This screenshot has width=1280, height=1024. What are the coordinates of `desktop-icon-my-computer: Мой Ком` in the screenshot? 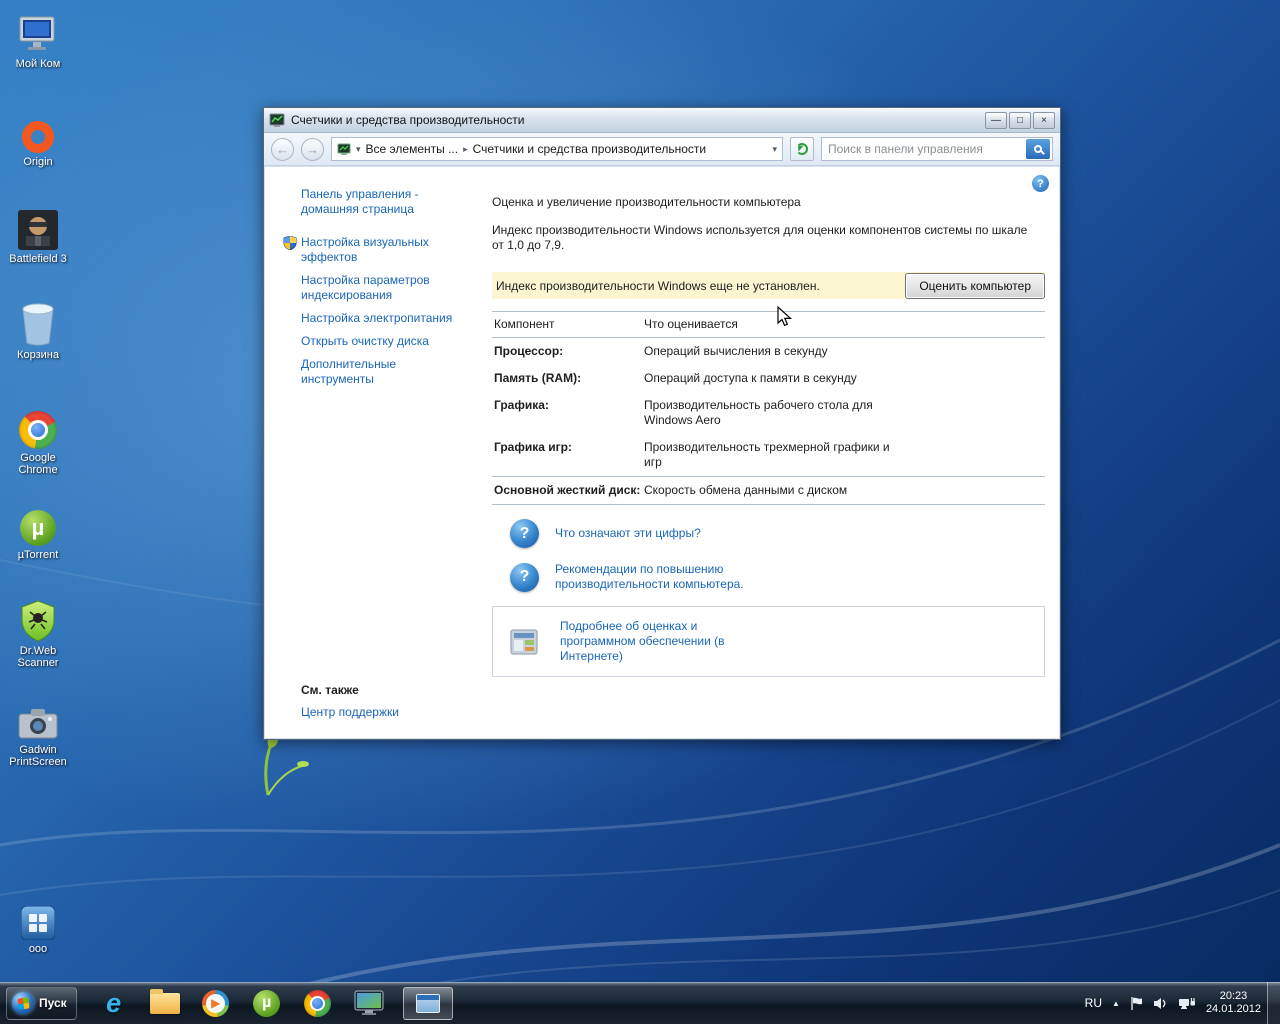 It's located at (38, 39).